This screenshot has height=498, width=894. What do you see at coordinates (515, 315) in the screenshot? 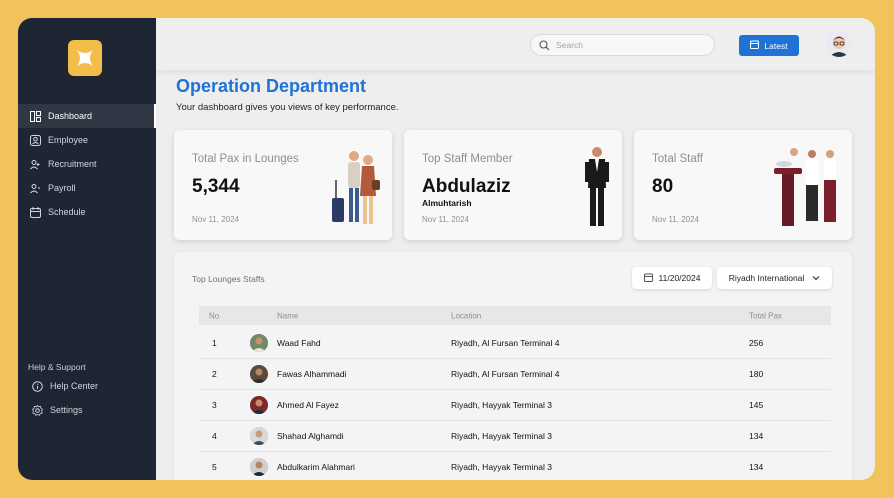
I see `table-header: No Name Location Total Pax` at bounding box center [515, 315].